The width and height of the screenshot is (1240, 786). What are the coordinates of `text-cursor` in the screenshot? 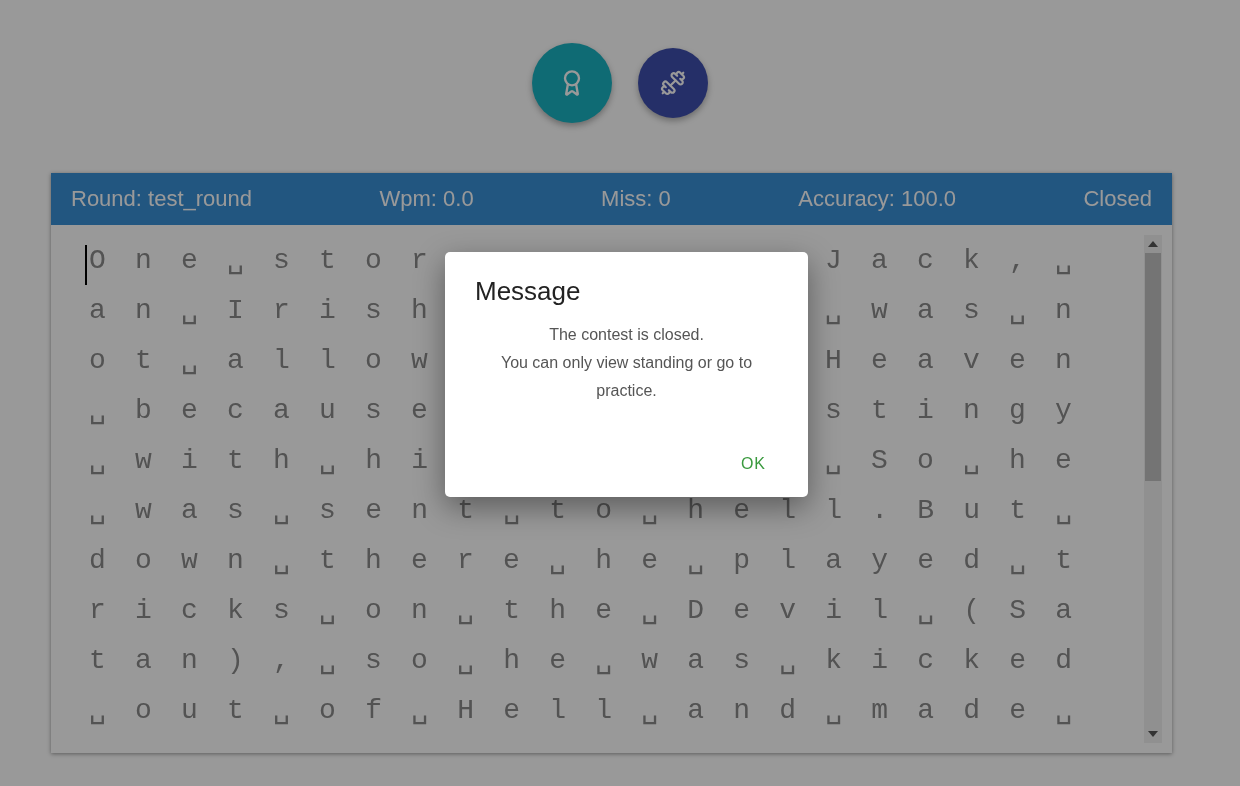 It's located at (86, 265).